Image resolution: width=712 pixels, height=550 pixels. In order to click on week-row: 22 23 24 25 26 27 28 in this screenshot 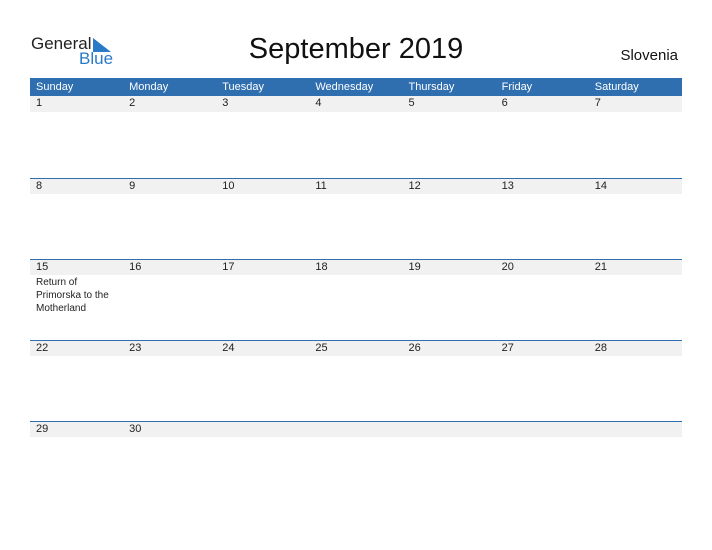, I will do `click(356, 380)`.